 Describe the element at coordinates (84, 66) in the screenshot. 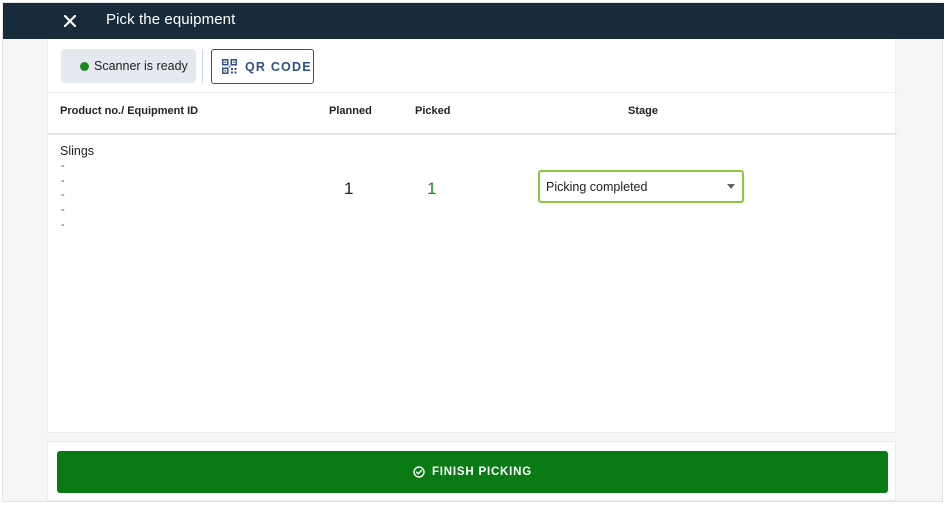

I see `status-dot-icon` at that location.